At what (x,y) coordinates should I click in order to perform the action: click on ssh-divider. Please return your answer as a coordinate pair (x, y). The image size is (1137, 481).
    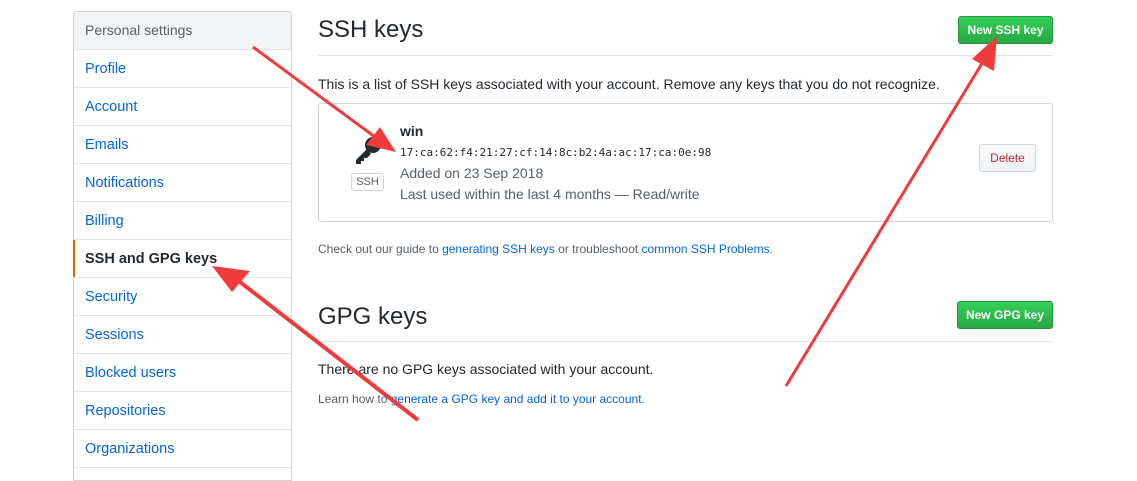
    Looking at the image, I should click on (685, 55).